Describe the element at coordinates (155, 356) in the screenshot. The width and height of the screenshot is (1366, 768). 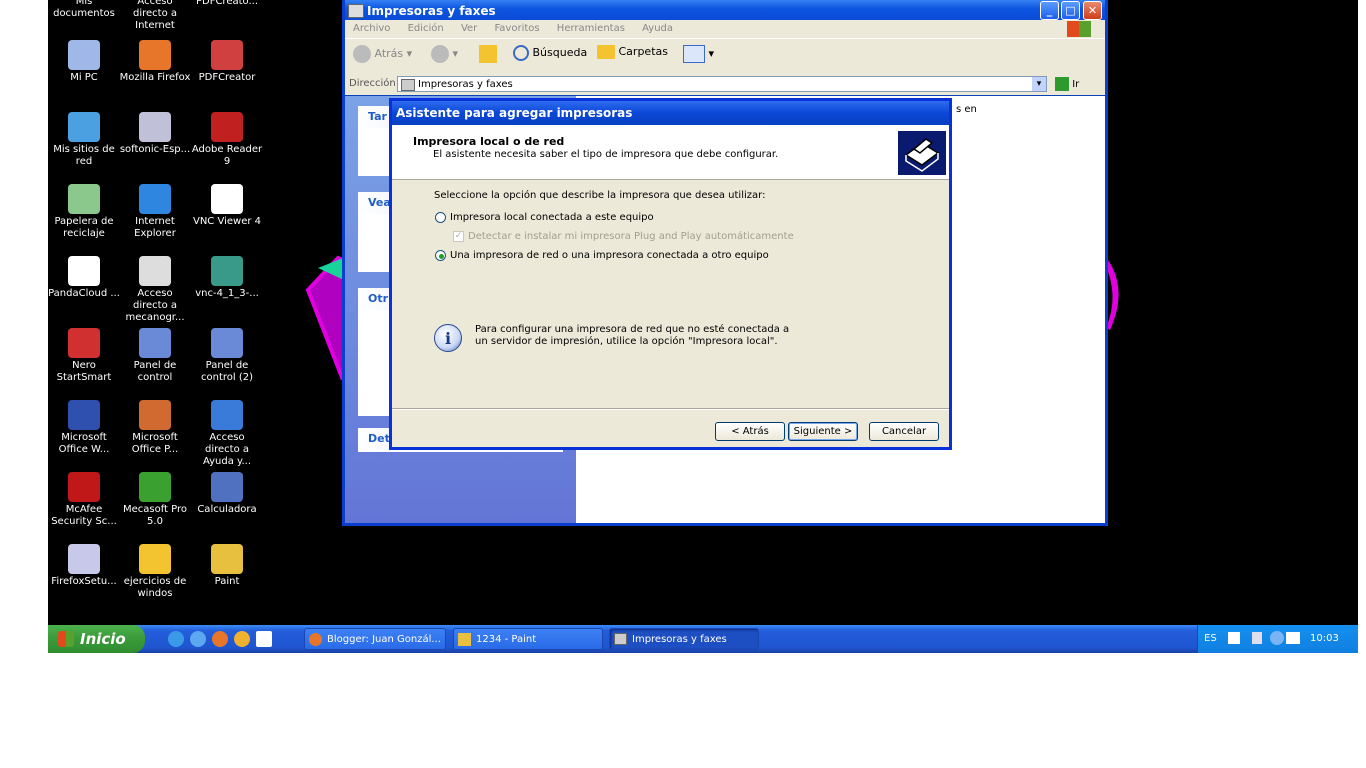
I see `desktop-icon: Panel de control` at that location.